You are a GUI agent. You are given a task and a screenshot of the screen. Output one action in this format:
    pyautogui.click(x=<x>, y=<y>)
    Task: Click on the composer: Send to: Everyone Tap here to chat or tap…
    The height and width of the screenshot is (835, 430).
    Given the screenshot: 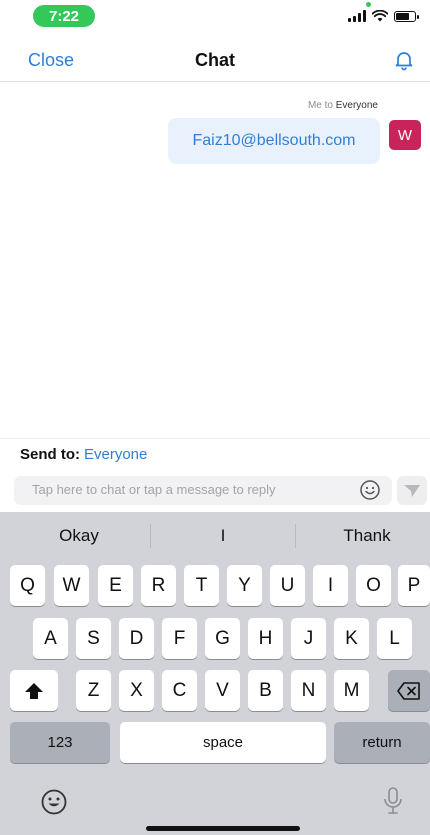 What is the action you would take?
    pyautogui.click(x=215, y=475)
    